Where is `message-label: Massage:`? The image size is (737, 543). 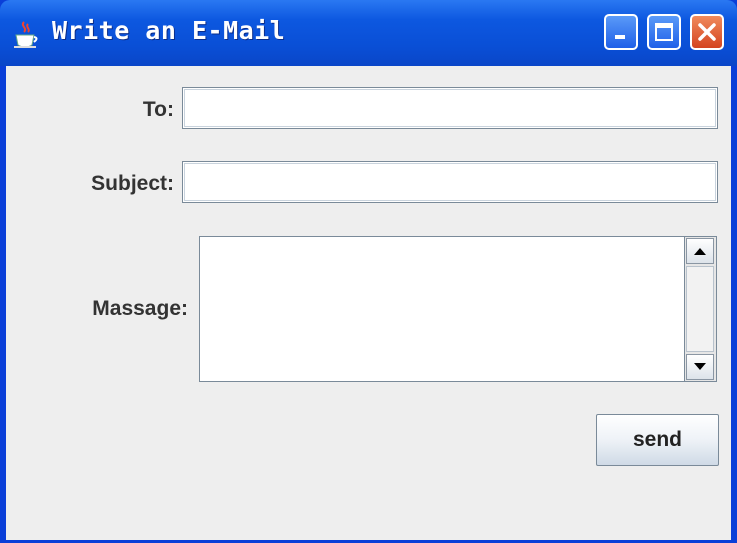 message-label: Massage: is located at coordinates (140, 308).